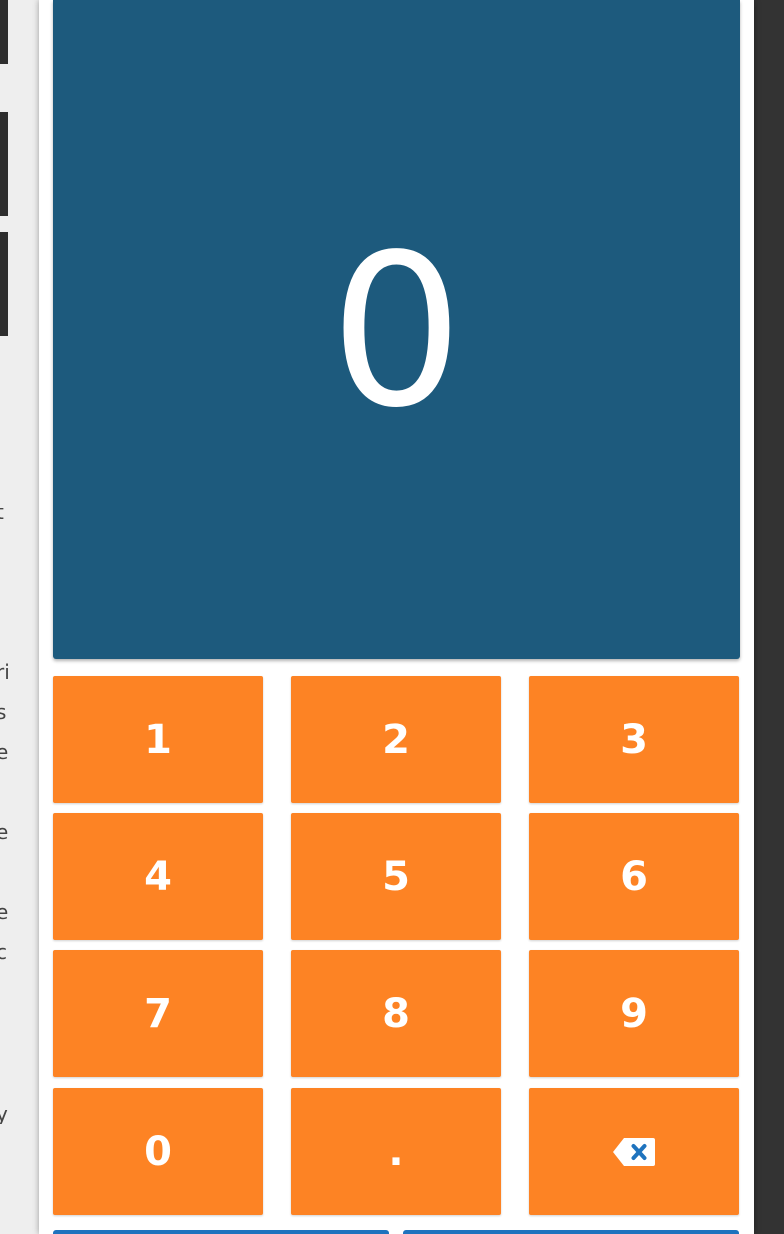 The image size is (784, 1234). Describe the element at coordinates (4, 32) in the screenshot. I see `background-header-bar` at that location.